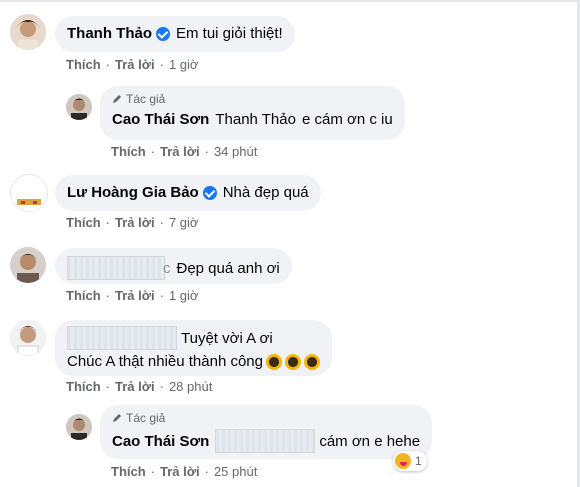 This screenshot has width=580, height=487. I want to click on comment-bubble-3: c Đẹp quá anh ơi, so click(173, 266).